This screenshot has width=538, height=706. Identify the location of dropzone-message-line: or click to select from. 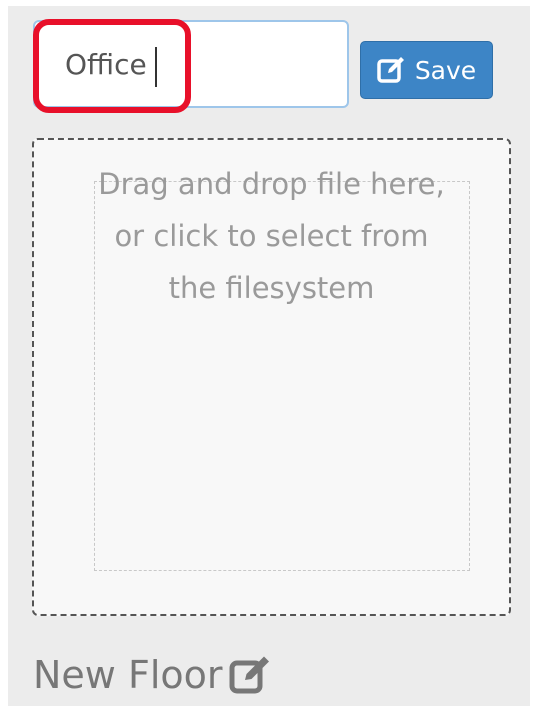
(271, 236).